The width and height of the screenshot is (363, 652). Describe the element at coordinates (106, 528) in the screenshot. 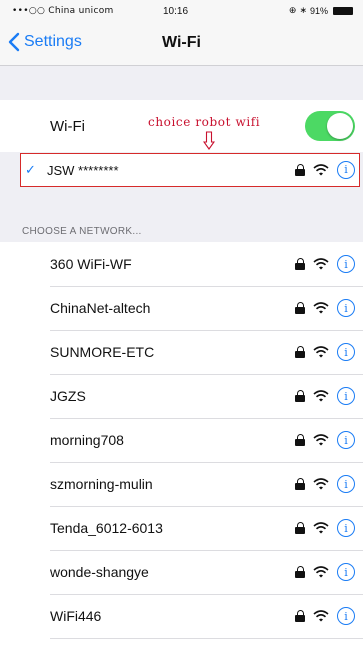

I see `network-name: Tenda_6012-6013` at that location.